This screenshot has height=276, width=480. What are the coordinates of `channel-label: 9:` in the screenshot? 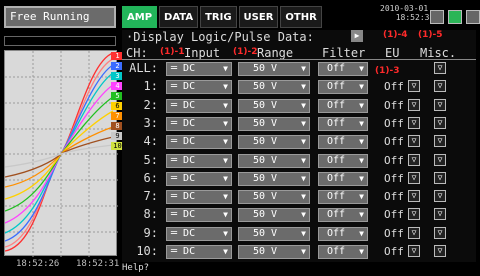 It's located at (150, 232).